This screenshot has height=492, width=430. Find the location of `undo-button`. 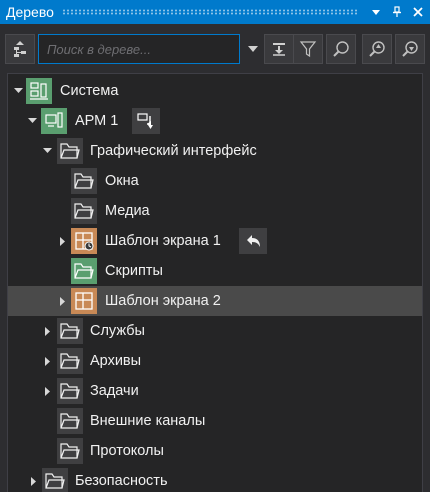

undo-button is located at coordinates (253, 241).